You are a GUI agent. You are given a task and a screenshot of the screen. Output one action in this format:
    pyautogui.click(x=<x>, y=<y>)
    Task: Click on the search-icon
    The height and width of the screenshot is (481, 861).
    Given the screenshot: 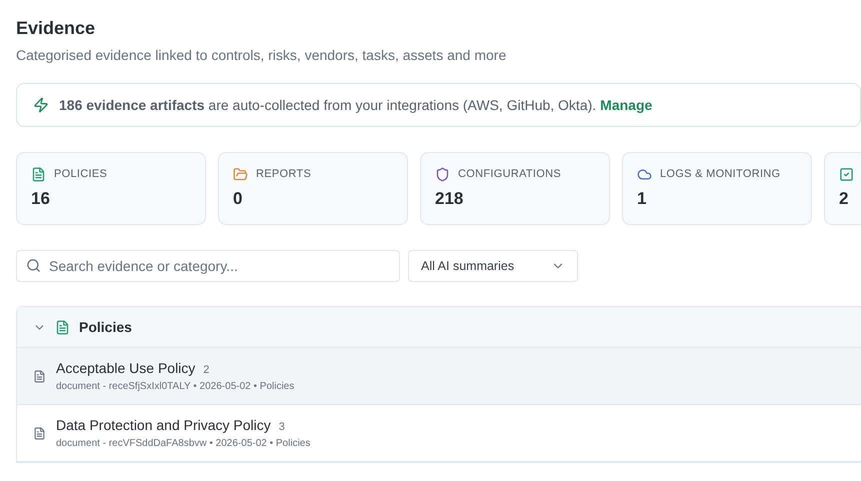 What is the action you would take?
    pyautogui.click(x=33, y=265)
    